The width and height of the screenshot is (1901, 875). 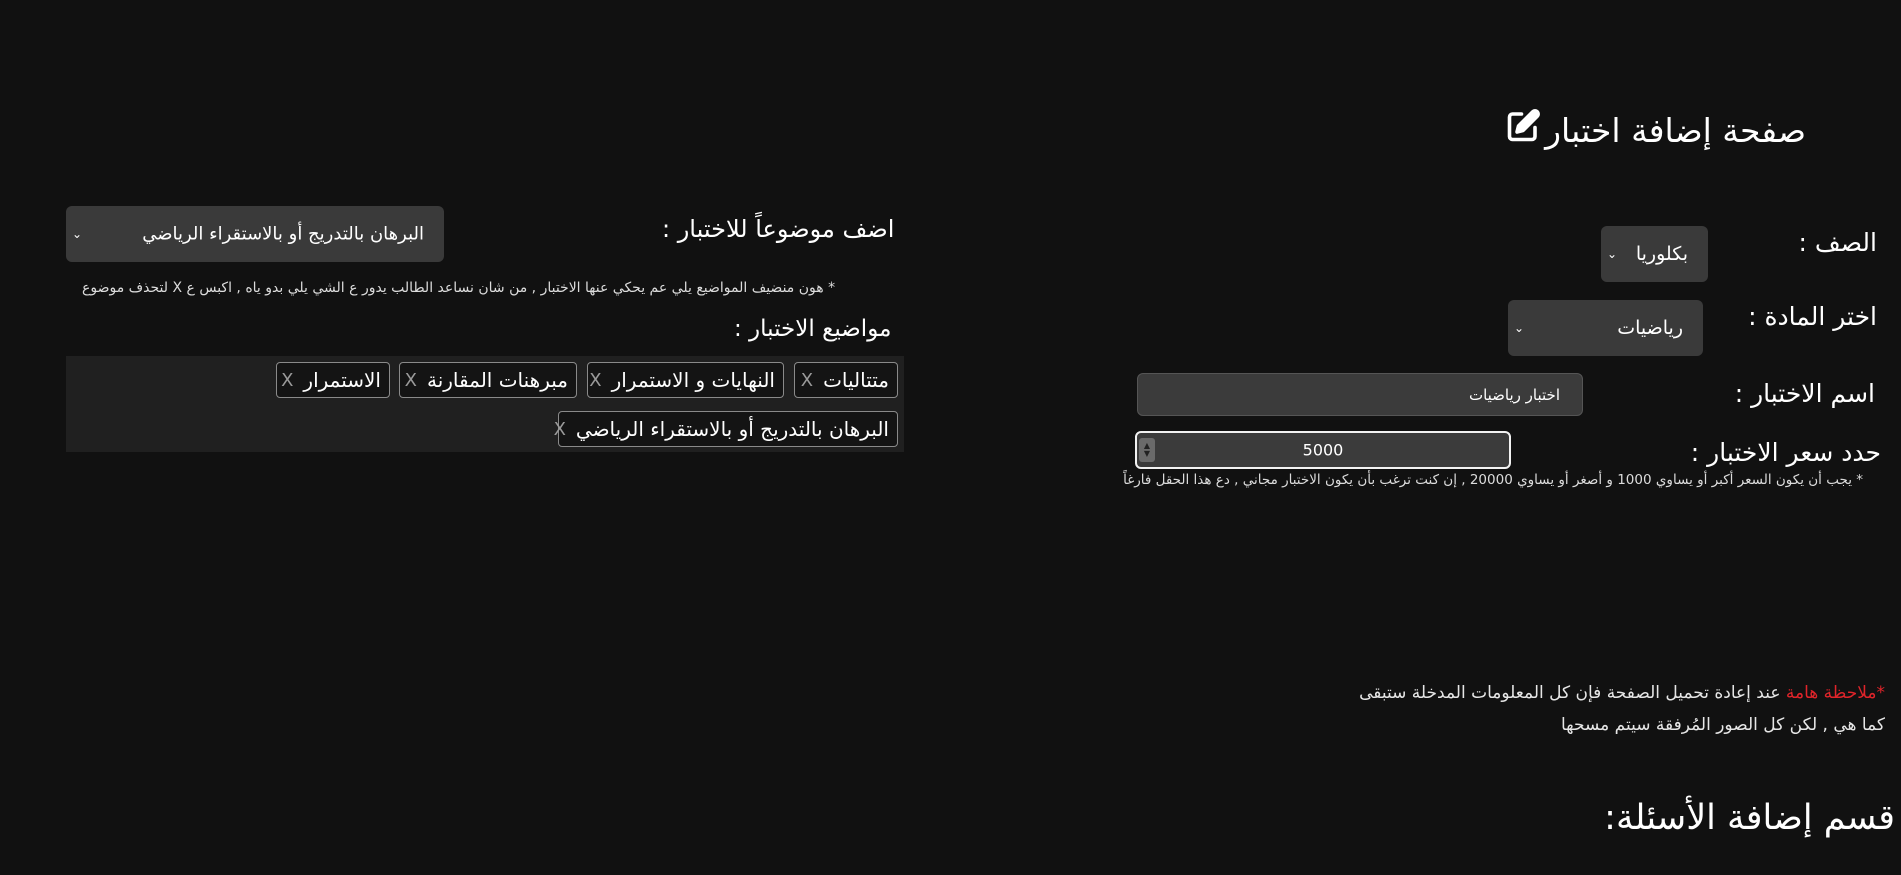 I want to click on price-input: ▲ ▼ 5000, so click(x=1323, y=450).